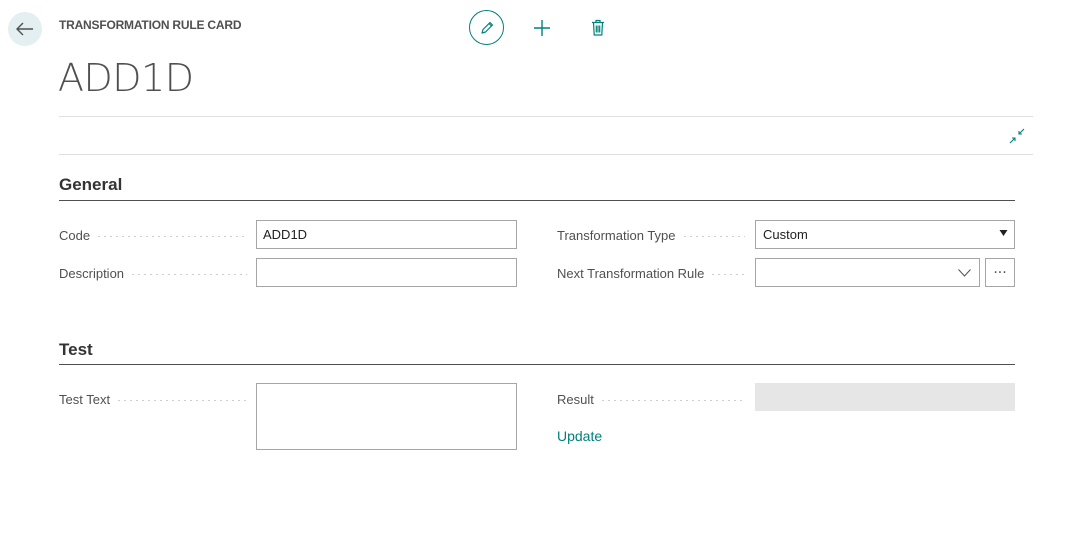 Image resolution: width=1086 pixels, height=534 pixels. I want to click on code-field: ADD1D, so click(386, 234).